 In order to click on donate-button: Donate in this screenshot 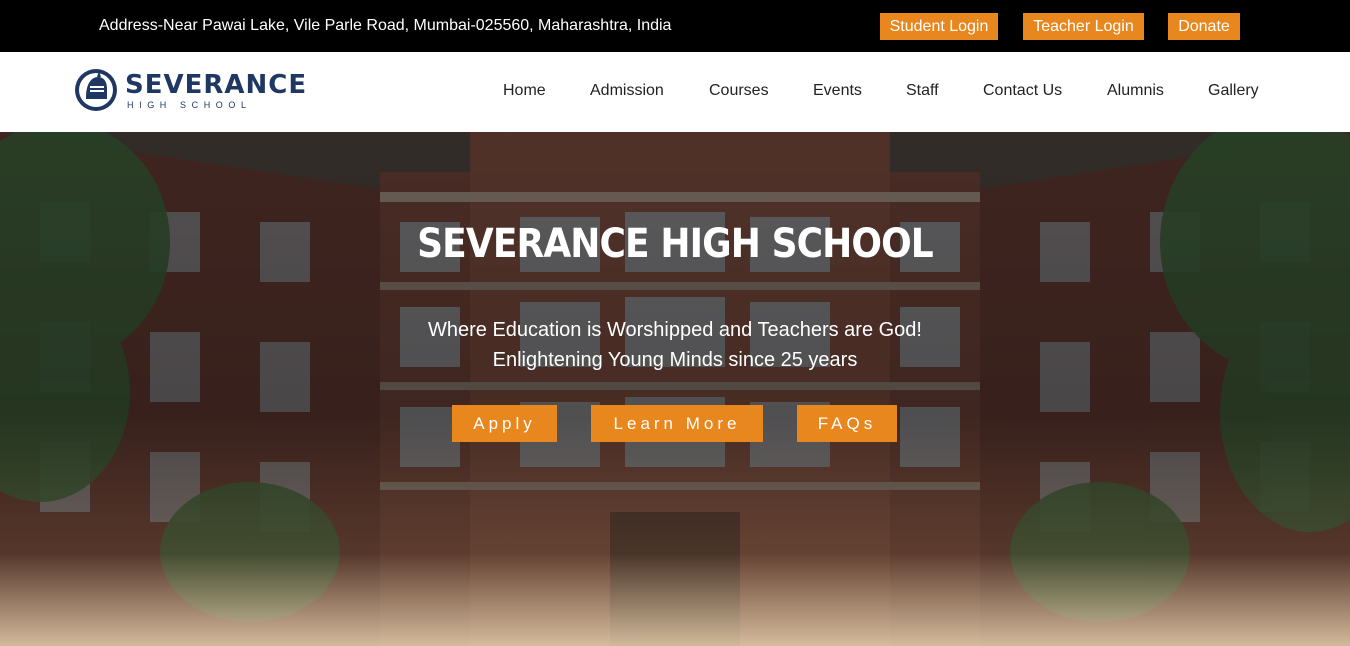, I will do `click(1204, 26)`.